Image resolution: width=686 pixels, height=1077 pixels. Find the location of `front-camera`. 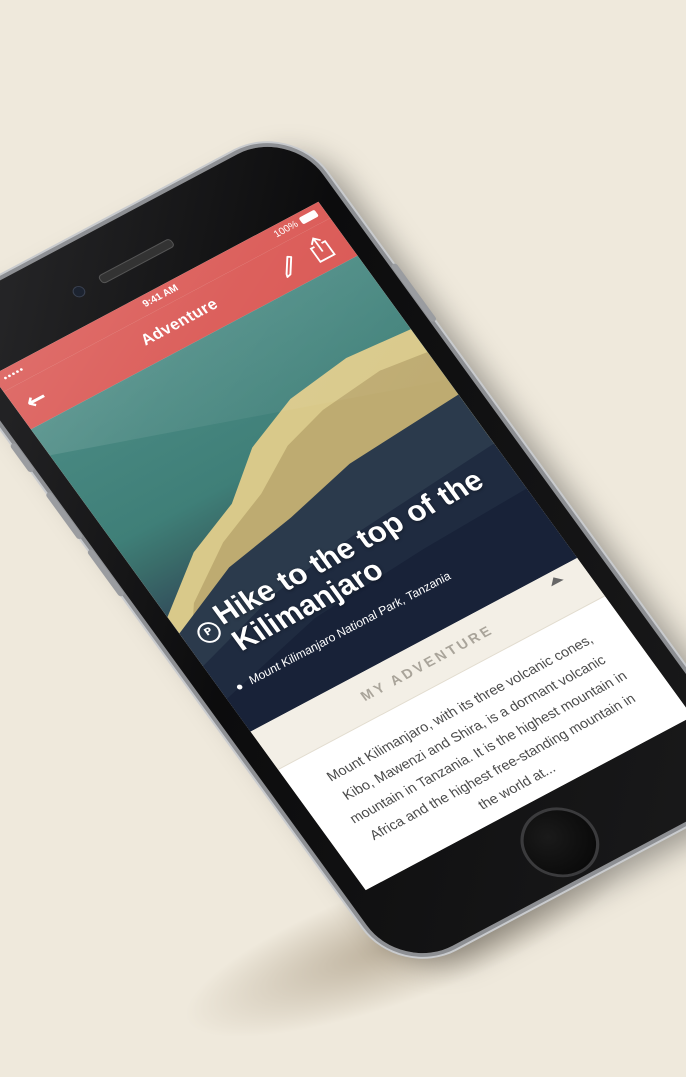

front-camera is located at coordinates (79, 291).